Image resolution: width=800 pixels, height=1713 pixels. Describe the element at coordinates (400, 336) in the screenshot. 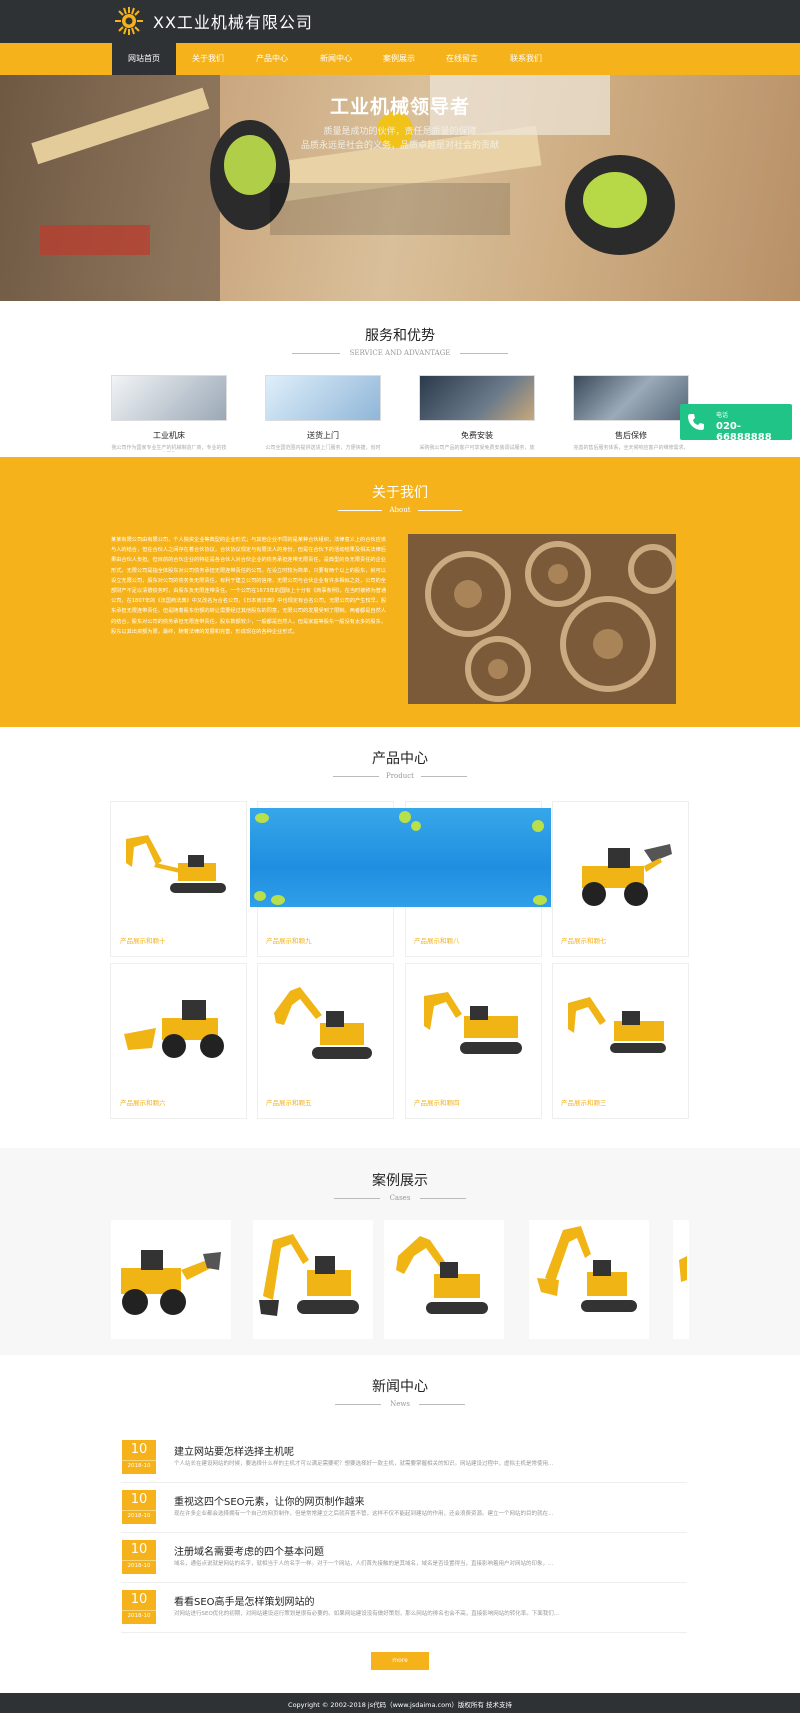

I see `services-title: 服务和优势` at that location.